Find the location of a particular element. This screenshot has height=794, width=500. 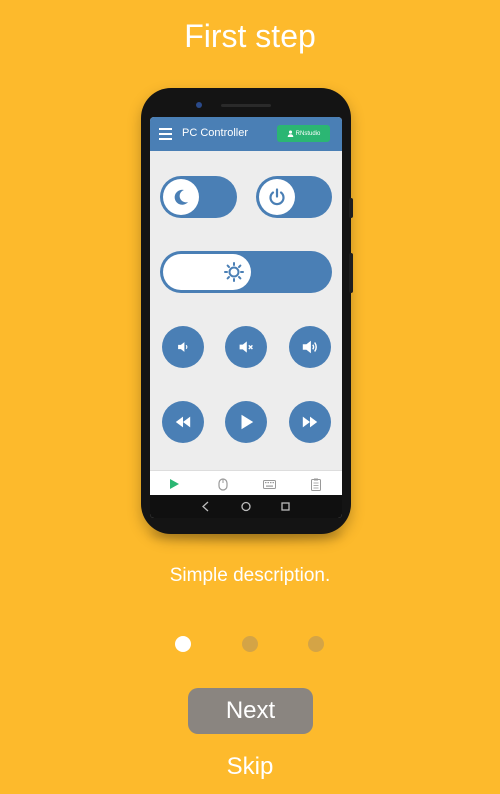

mouse-tab-icon is located at coordinates (223, 484).